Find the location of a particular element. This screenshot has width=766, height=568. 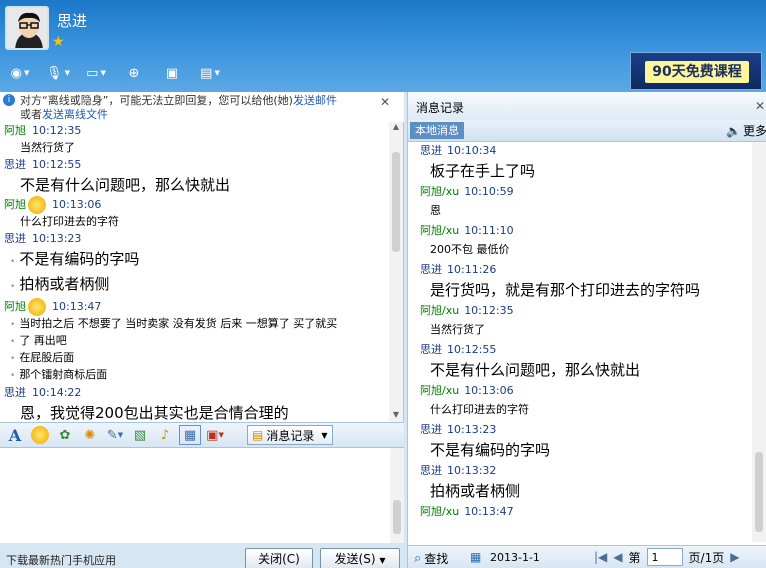

mobile-app-link: 下载最新热门手机应用 is located at coordinates (61, 560).